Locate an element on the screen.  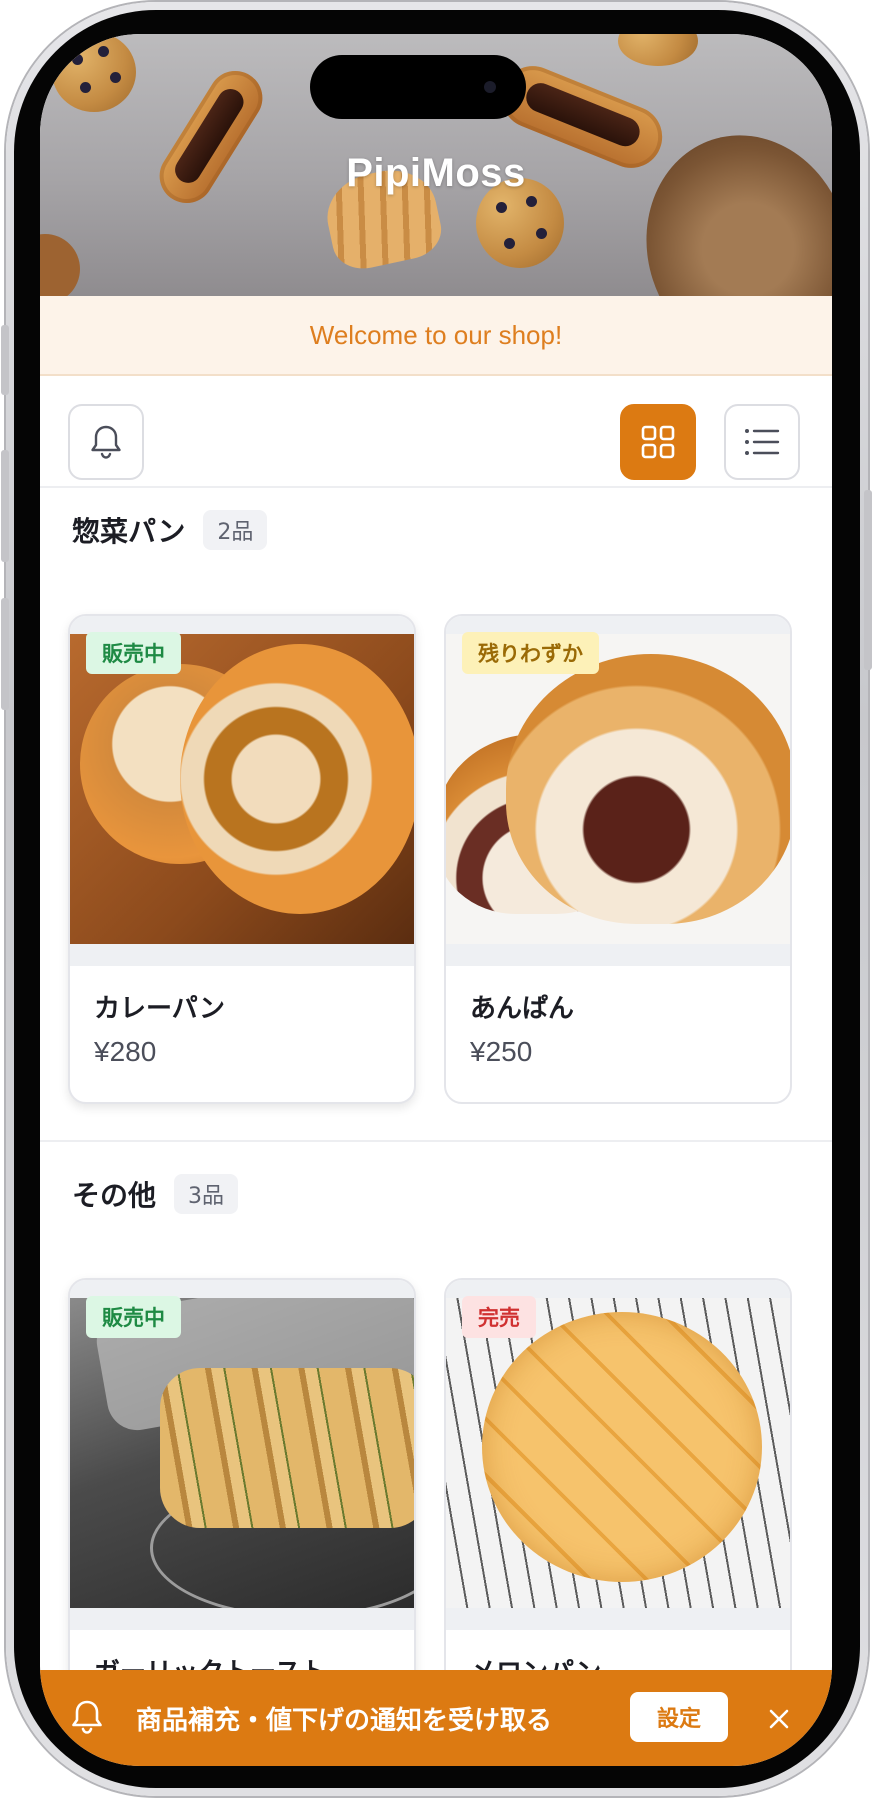
curry-bread-photo is located at coordinates (242, 789).